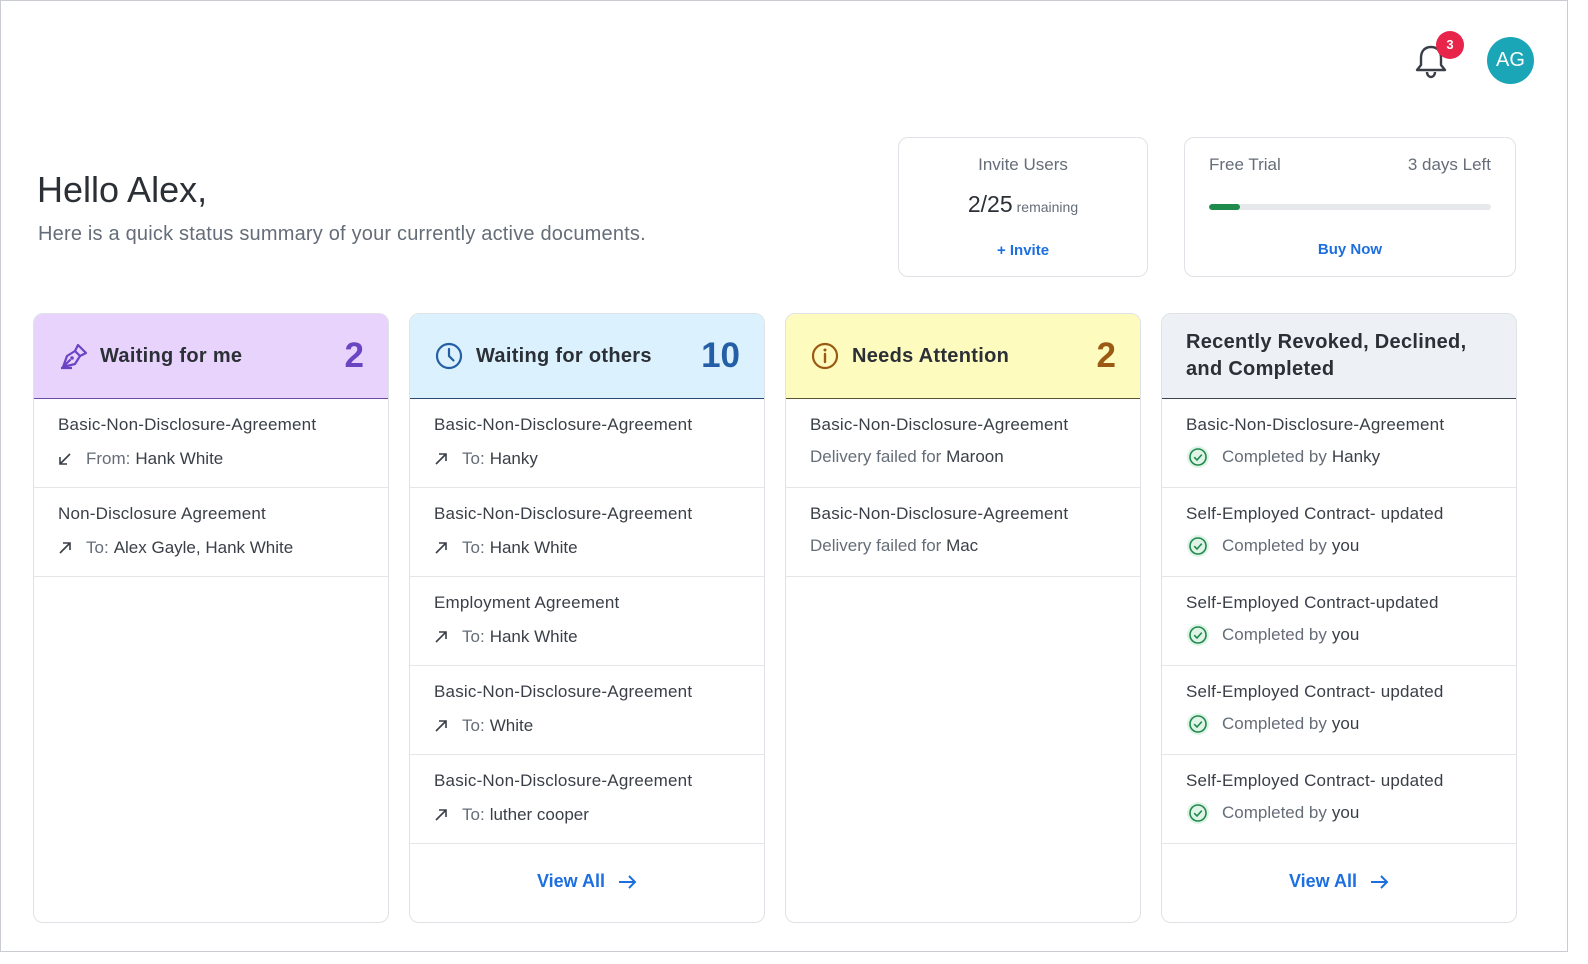 Image resolution: width=1588 pixels, height=964 pixels. I want to click on trial-days-left: 3 days Left, so click(1449, 164).